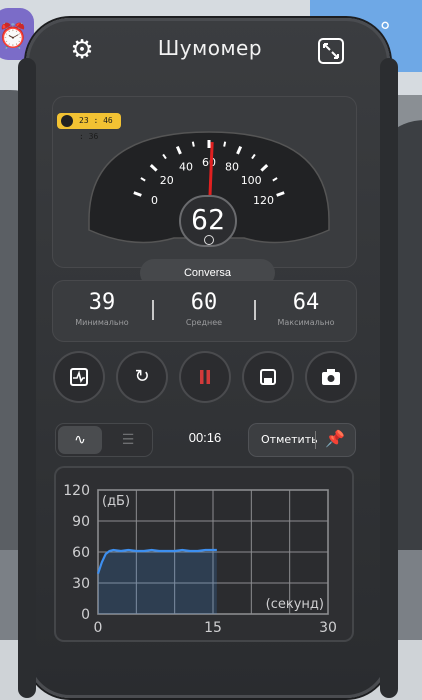 The image size is (422, 700). I want to click on page-title: Шумомер, so click(210, 48).